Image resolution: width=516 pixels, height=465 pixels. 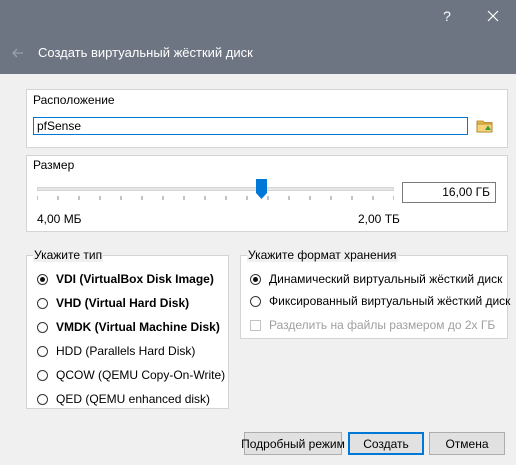 I want to click on disk-type-option: VHD (Virtual Hard Disk), so click(x=113, y=303).